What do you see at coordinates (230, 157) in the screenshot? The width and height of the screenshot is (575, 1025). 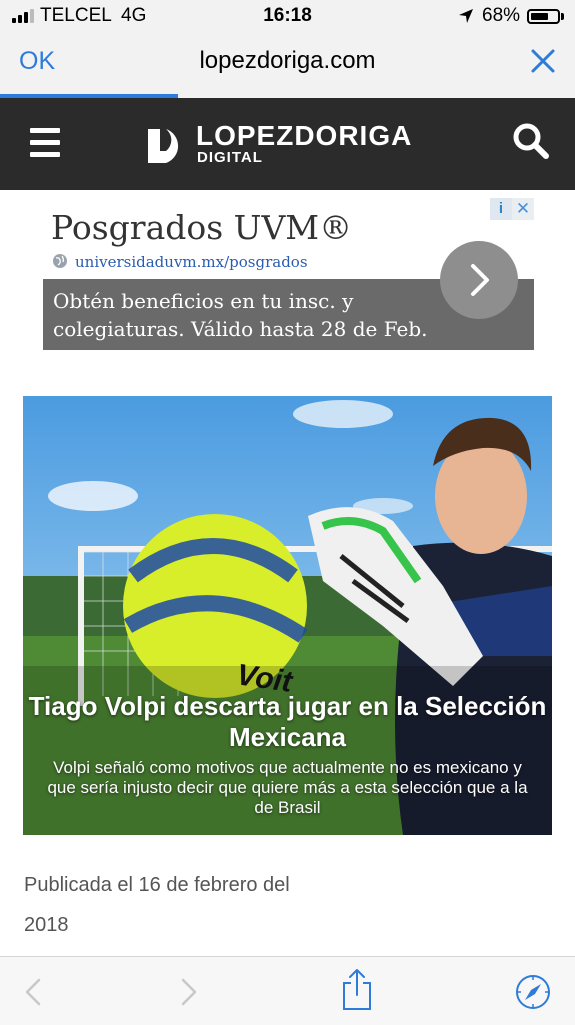 I see `logo-subtitle: DIGITAL` at bounding box center [230, 157].